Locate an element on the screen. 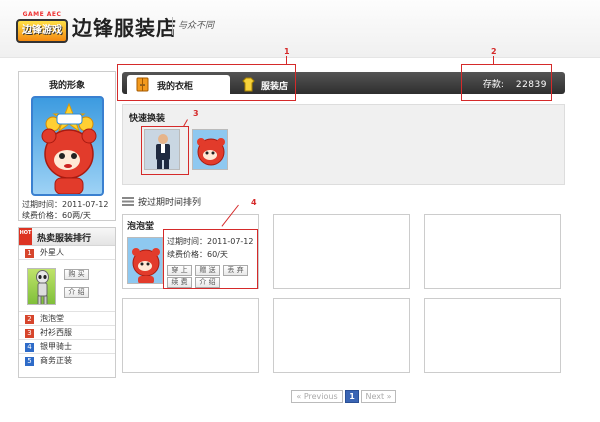 The width and height of the screenshot is (600, 422). annotation-label-4: 4 is located at coordinates (254, 202).